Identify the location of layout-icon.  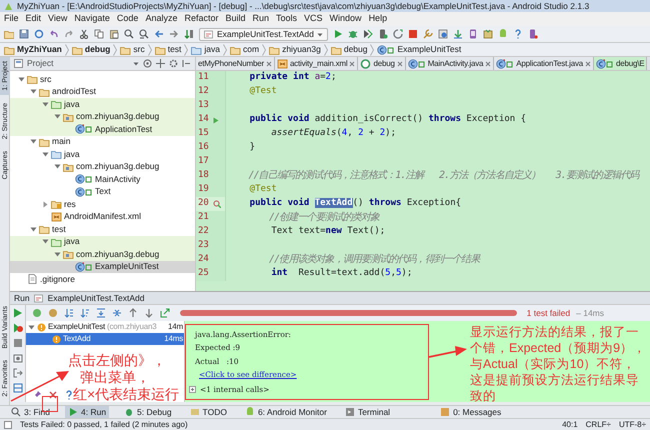
(17, 388).